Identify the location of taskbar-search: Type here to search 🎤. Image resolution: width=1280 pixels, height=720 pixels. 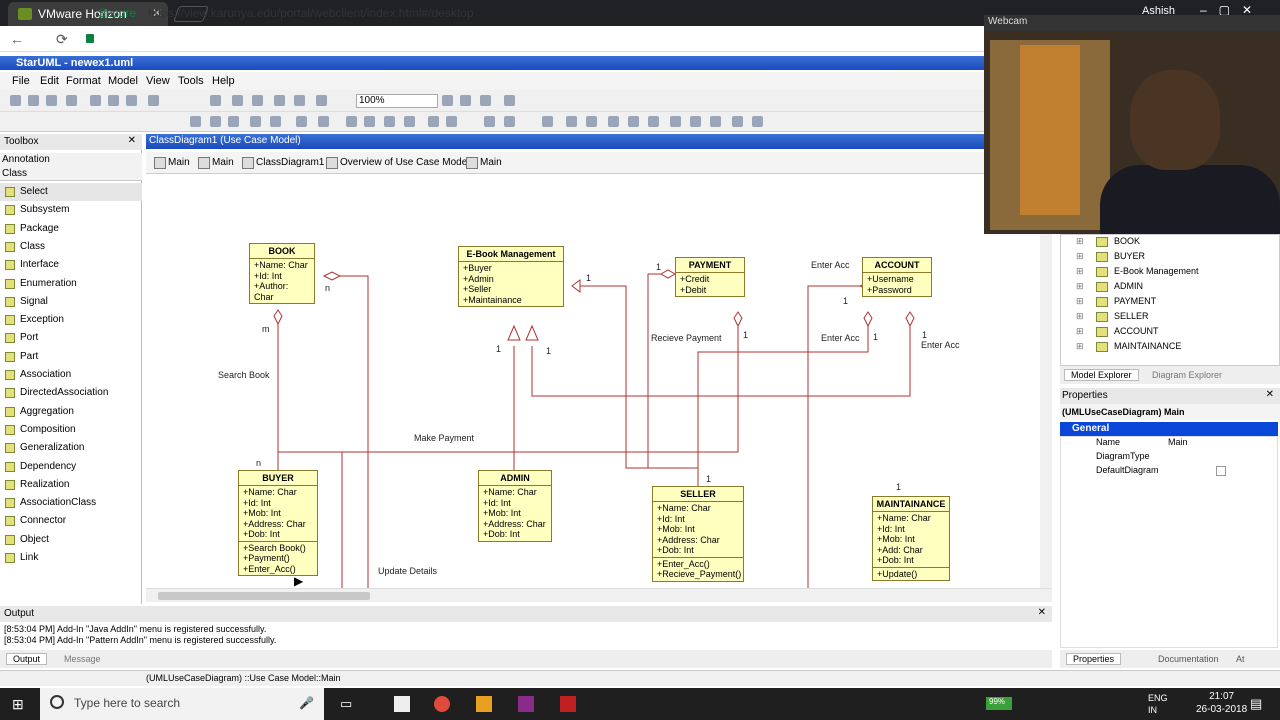
(182, 704).